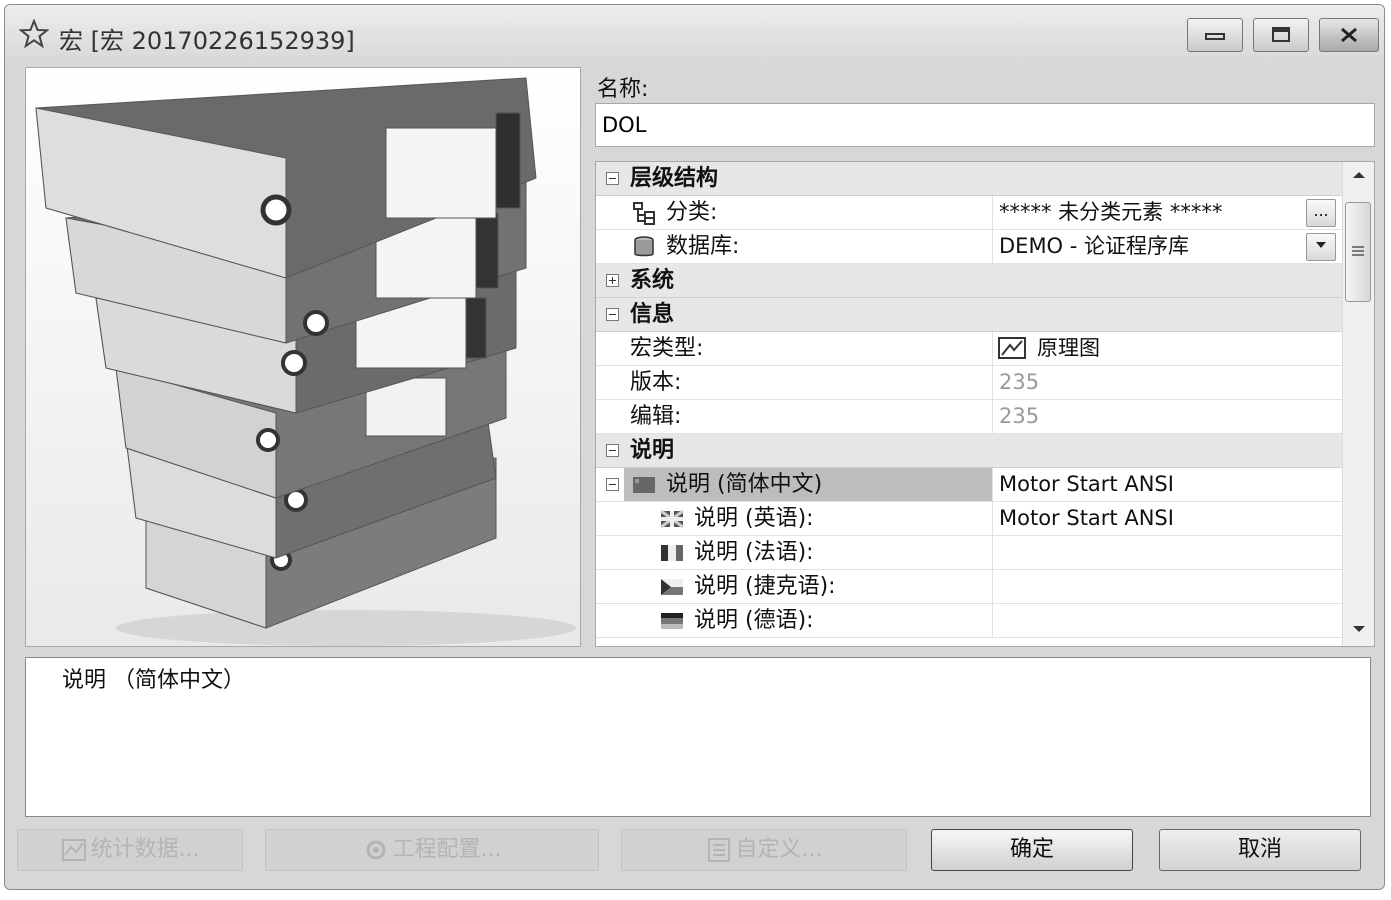  Describe the element at coordinates (969, 417) in the screenshot. I see `property-row-edit: 编辑: 235` at that location.